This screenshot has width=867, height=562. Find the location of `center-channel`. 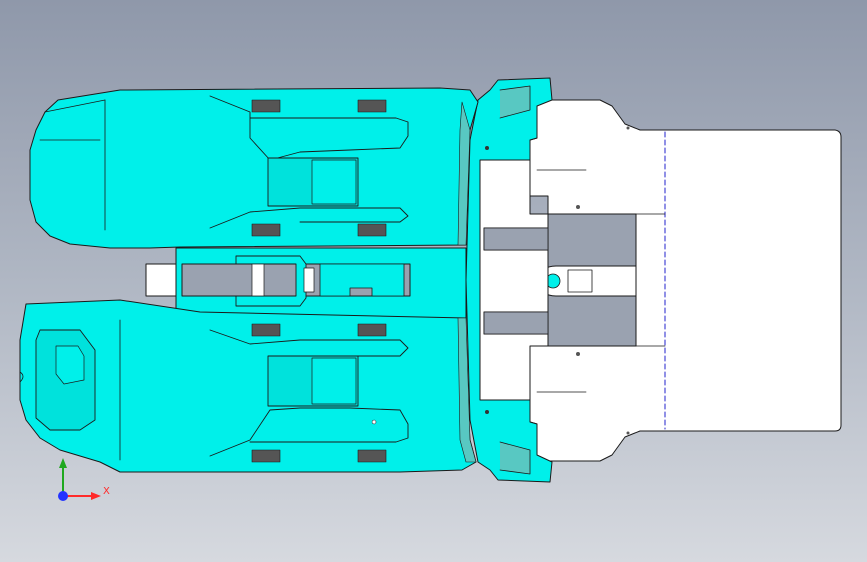

center-channel is located at coordinates (306, 283).